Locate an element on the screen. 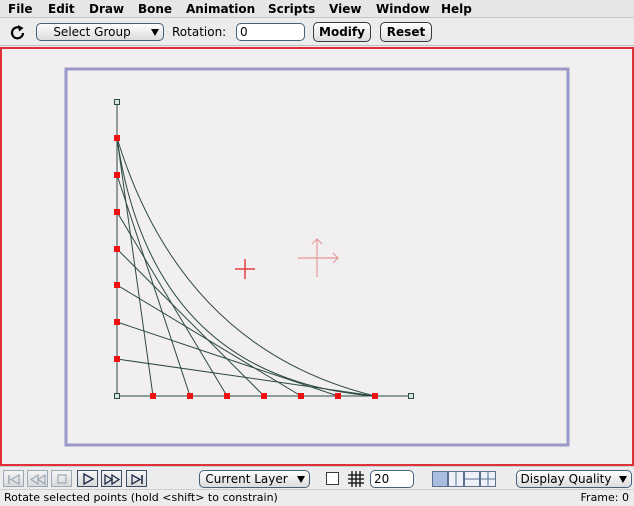 The height and width of the screenshot is (506, 634). select-group-label: Select Group is located at coordinates (92, 32).